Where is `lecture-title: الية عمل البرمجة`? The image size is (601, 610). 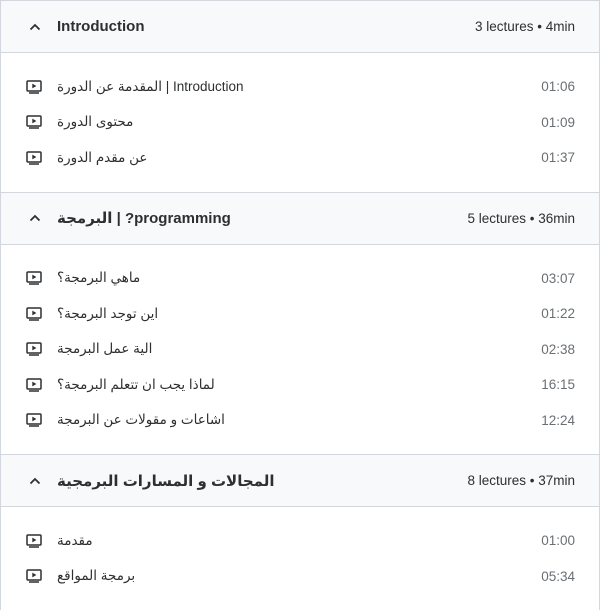 lecture-title: الية عمل البرمجة is located at coordinates (105, 349).